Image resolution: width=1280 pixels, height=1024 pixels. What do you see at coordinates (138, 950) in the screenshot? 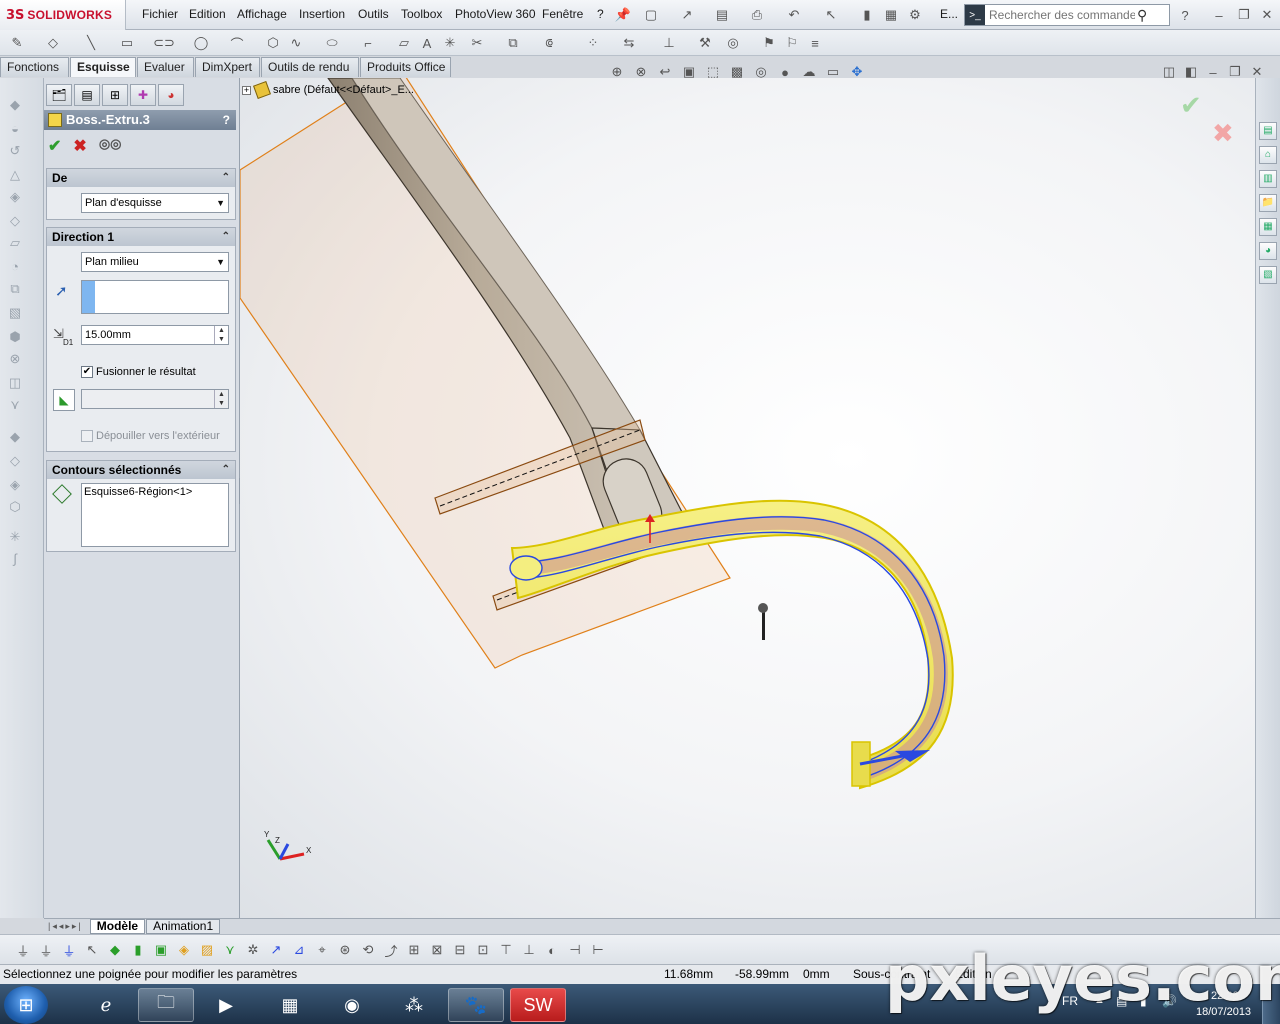
I see `filter-edges-icon: ▮` at bounding box center [138, 950].